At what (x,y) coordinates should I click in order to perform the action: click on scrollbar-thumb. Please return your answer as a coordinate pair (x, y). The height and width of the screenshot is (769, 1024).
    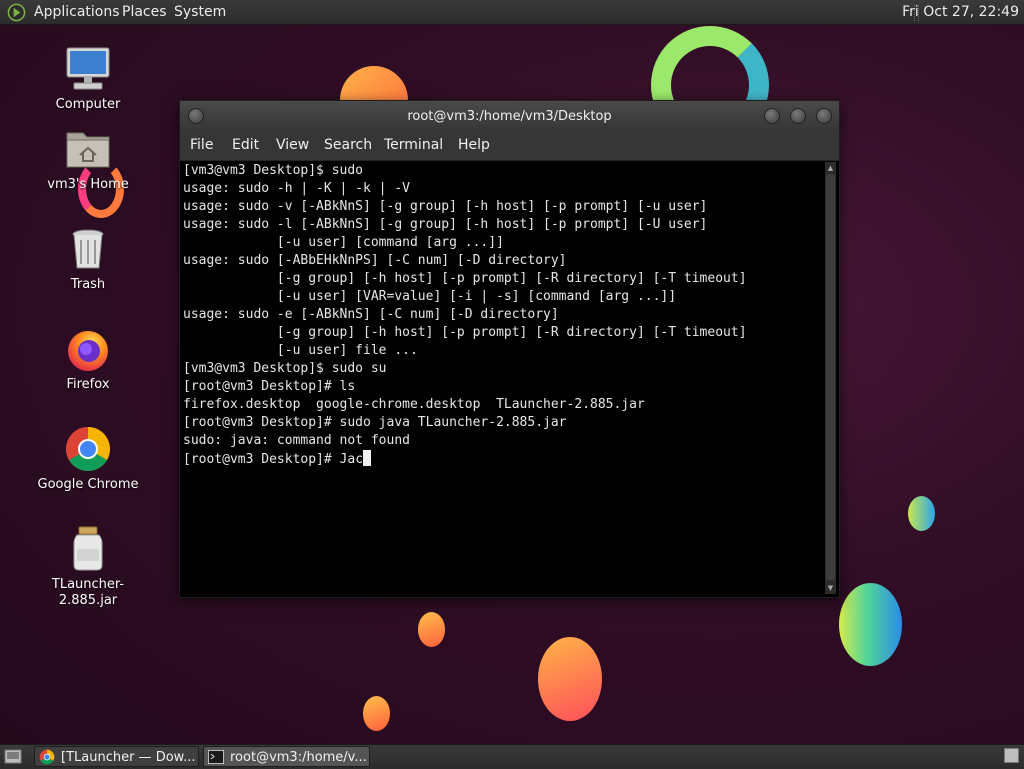
    Looking at the image, I should click on (830, 377).